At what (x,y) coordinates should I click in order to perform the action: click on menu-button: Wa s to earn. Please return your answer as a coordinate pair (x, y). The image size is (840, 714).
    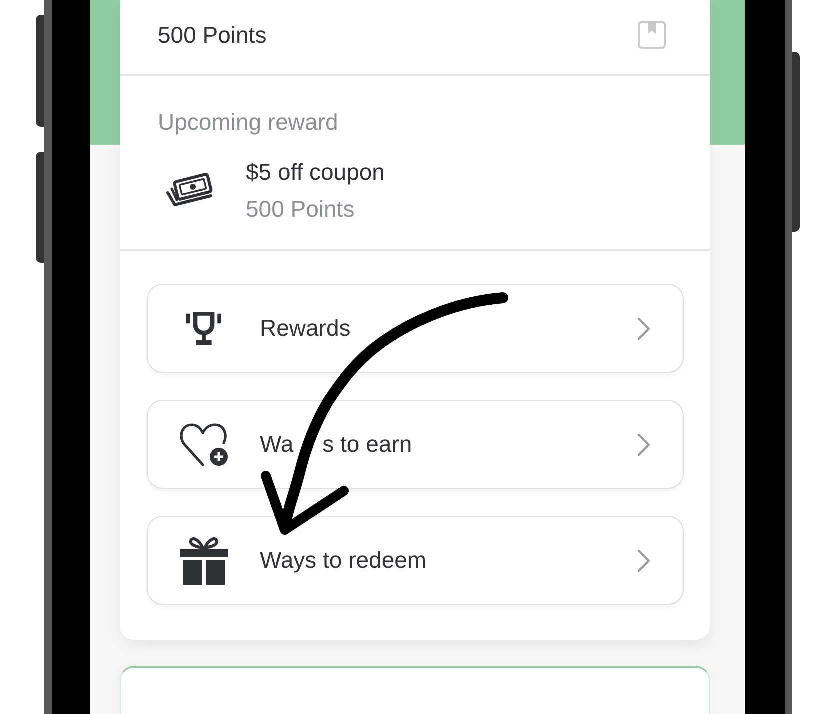
    Looking at the image, I should click on (415, 444).